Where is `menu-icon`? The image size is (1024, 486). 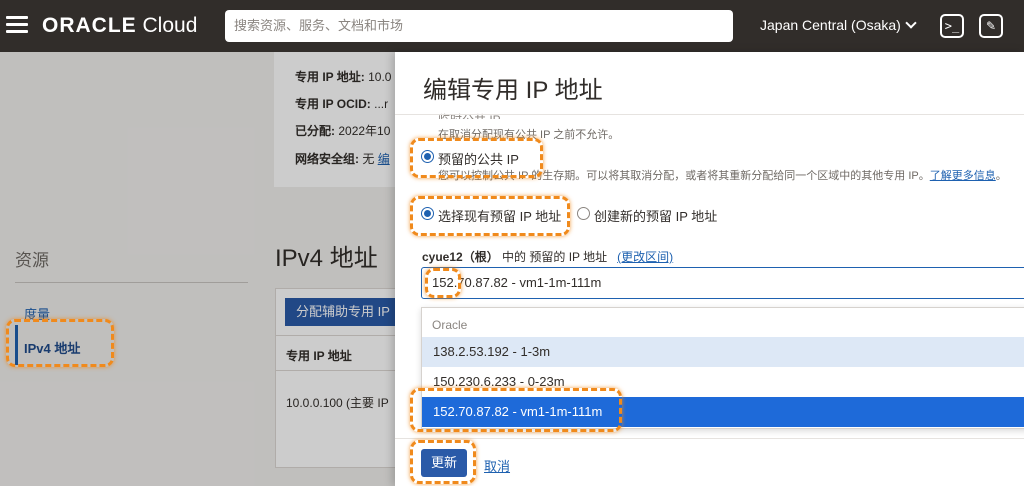
menu-icon is located at coordinates (17, 26).